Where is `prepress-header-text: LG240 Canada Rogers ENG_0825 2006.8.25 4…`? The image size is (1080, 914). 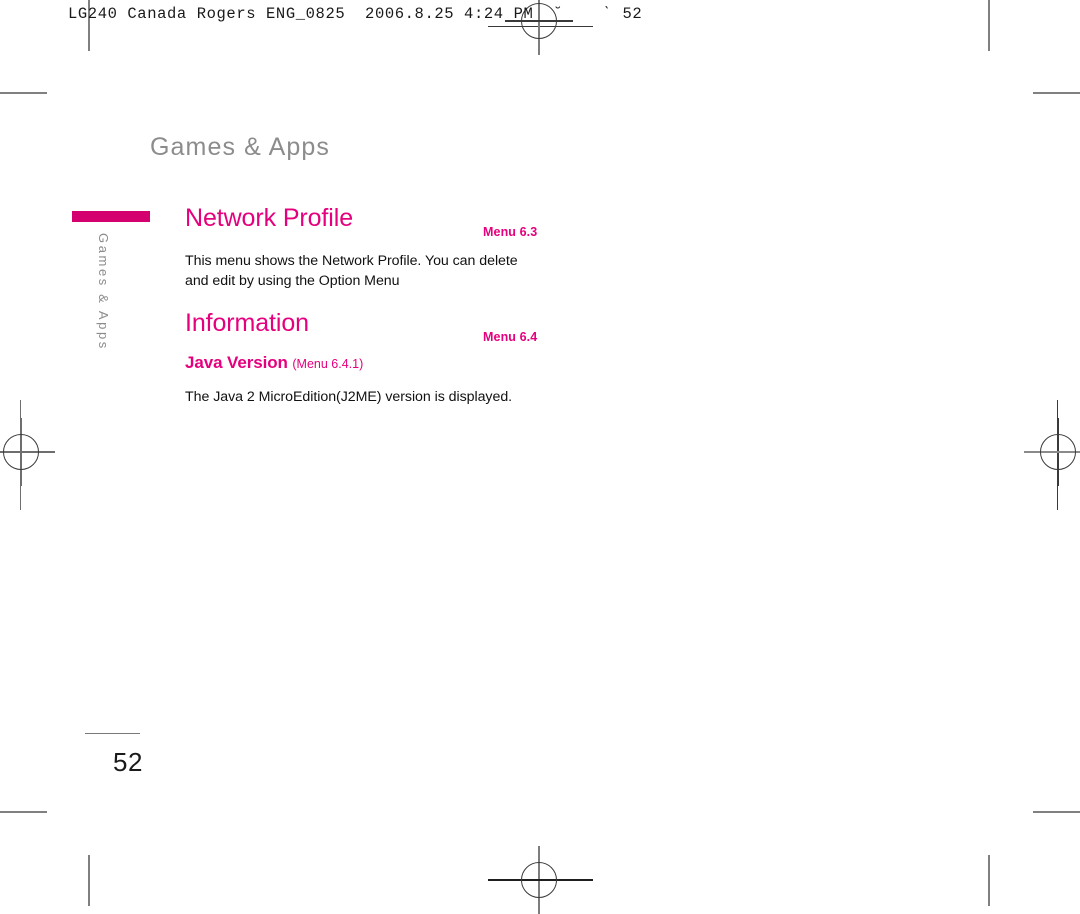
prepress-header-text: LG240 Canada Rogers ENG_0825 2006.8.25 4… is located at coordinates (355, 14).